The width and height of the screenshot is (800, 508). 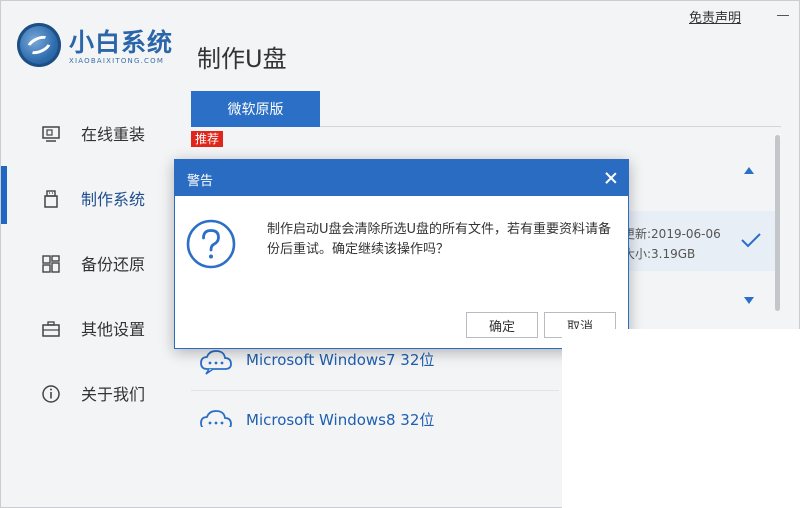 I want to click on sidebar-item-online-reinstall: 在线重装, so click(x=87, y=133).